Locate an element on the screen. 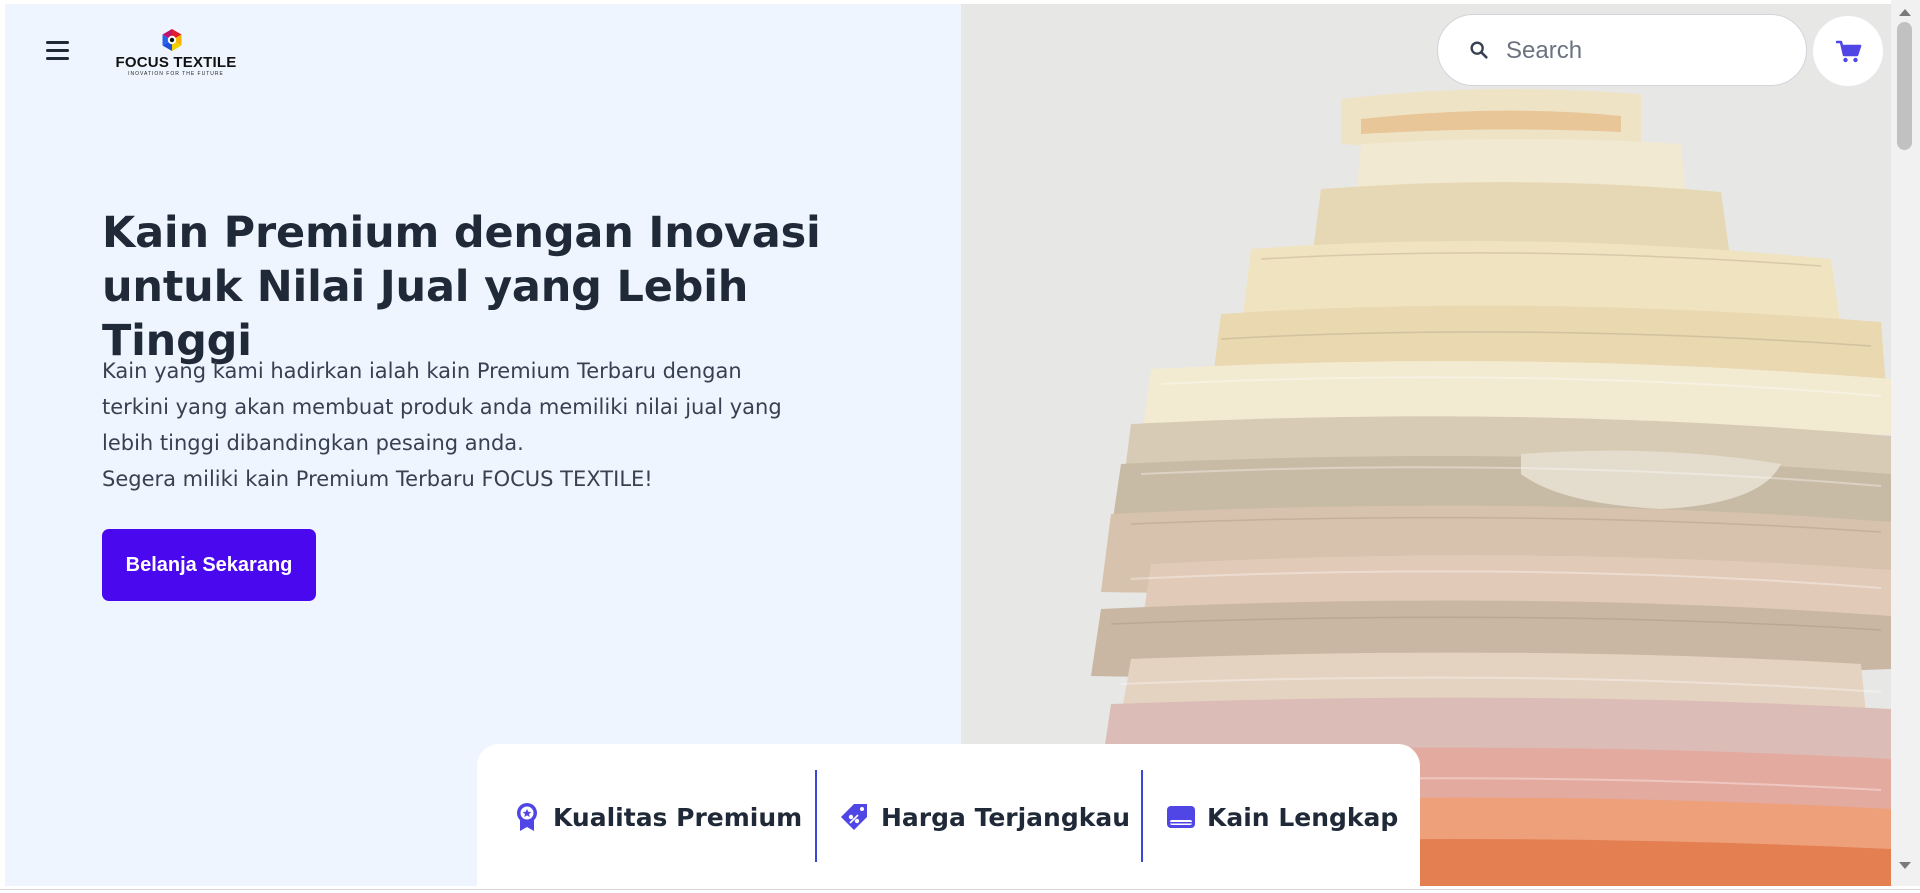 The width and height of the screenshot is (1920, 893). shop-now-button: Belanja Sekarang is located at coordinates (209, 565).